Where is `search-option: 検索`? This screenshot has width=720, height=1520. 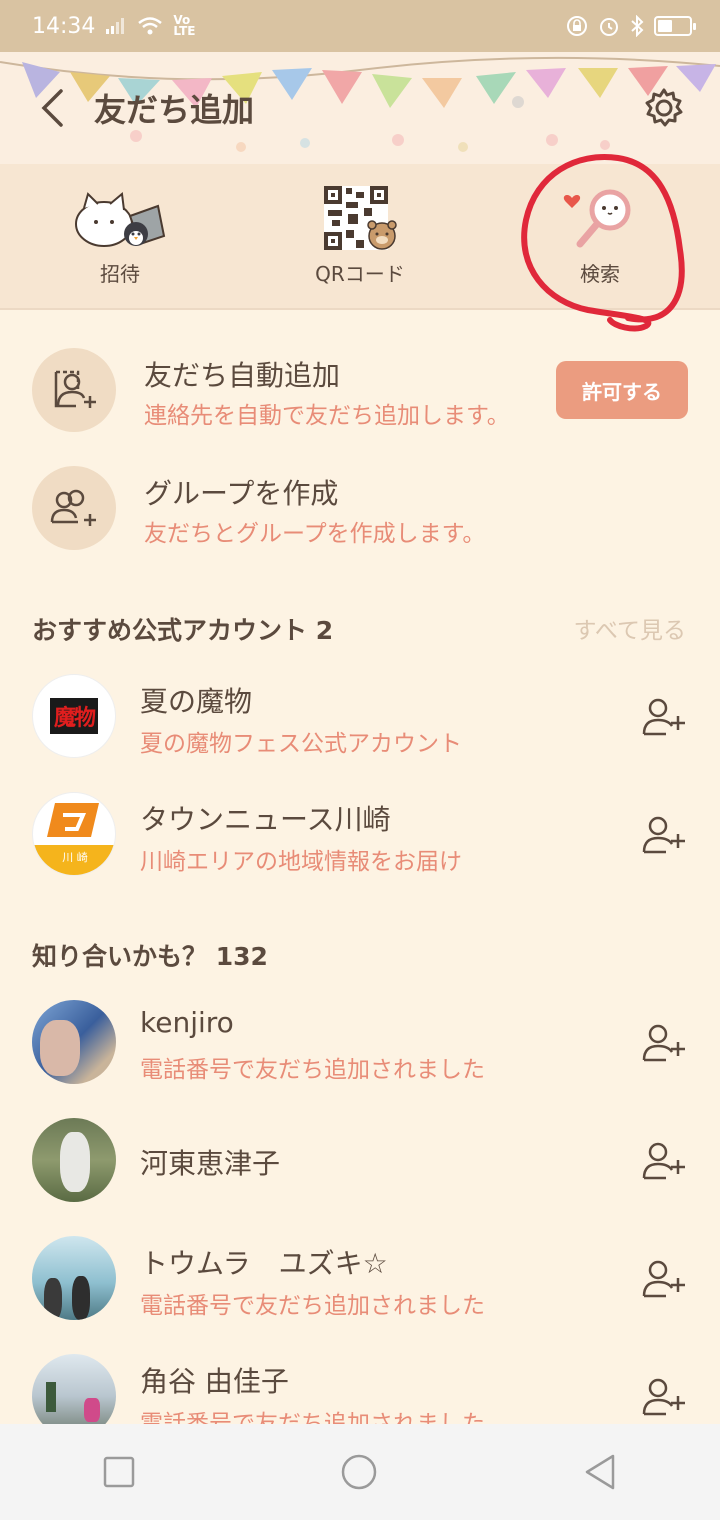
search-option: 検索 is located at coordinates (600, 236).